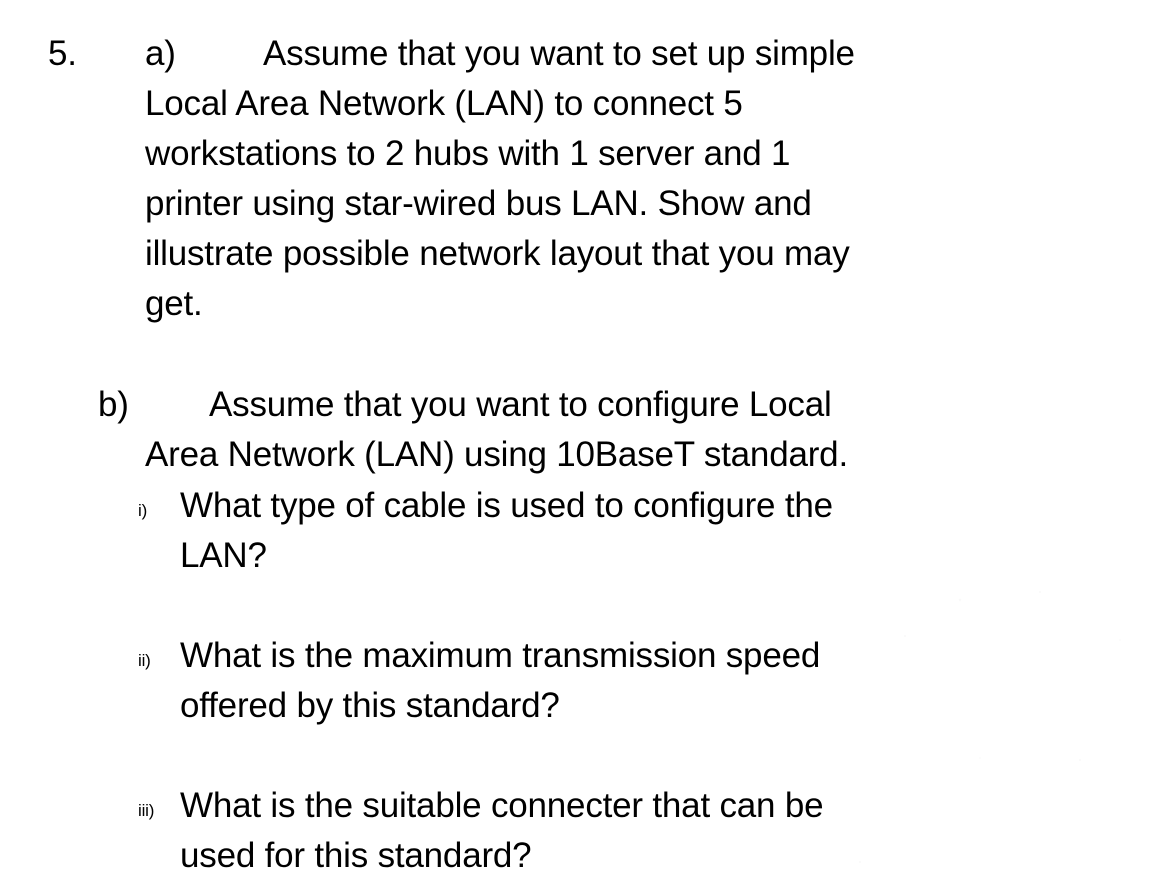 This screenshot has width=1170, height=884. Describe the element at coordinates (160, 53) in the screenshot. I see `part-a-label: a)` at that location.